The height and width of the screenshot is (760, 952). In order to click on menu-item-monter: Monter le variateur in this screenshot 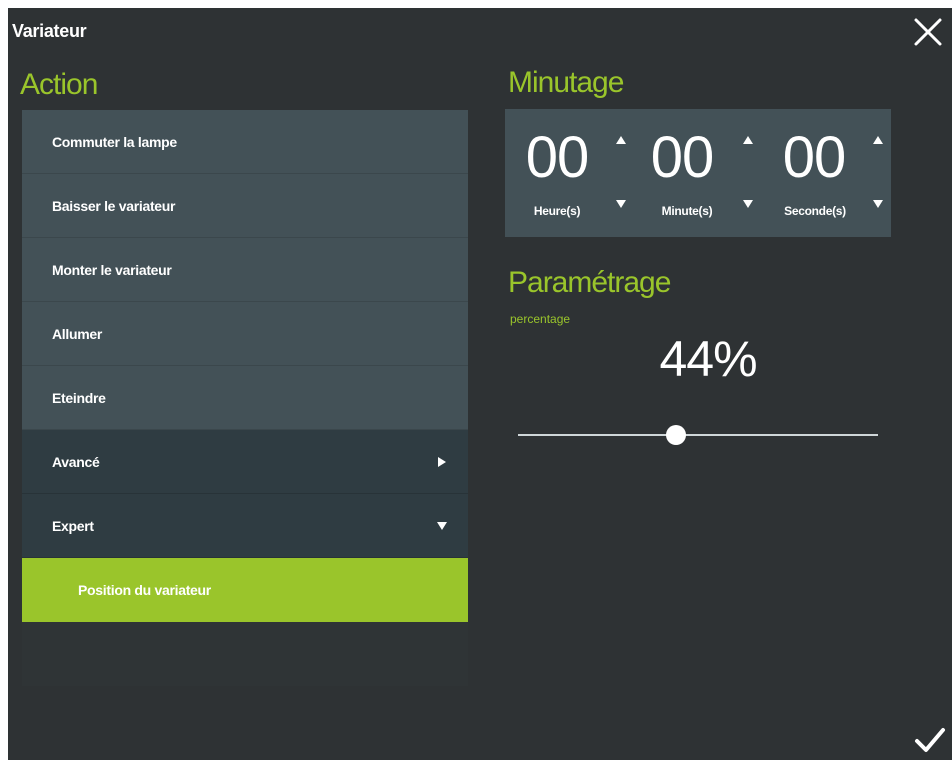, I will do `click(245, 270)`.